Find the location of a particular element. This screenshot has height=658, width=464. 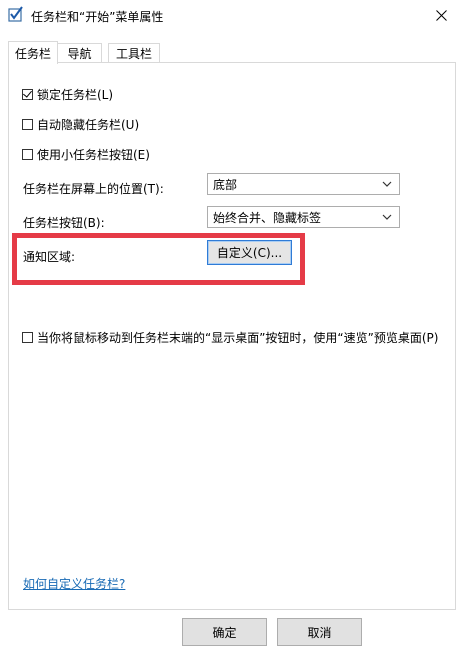

checkbox-app-icon is located at coordinates (15, 14).